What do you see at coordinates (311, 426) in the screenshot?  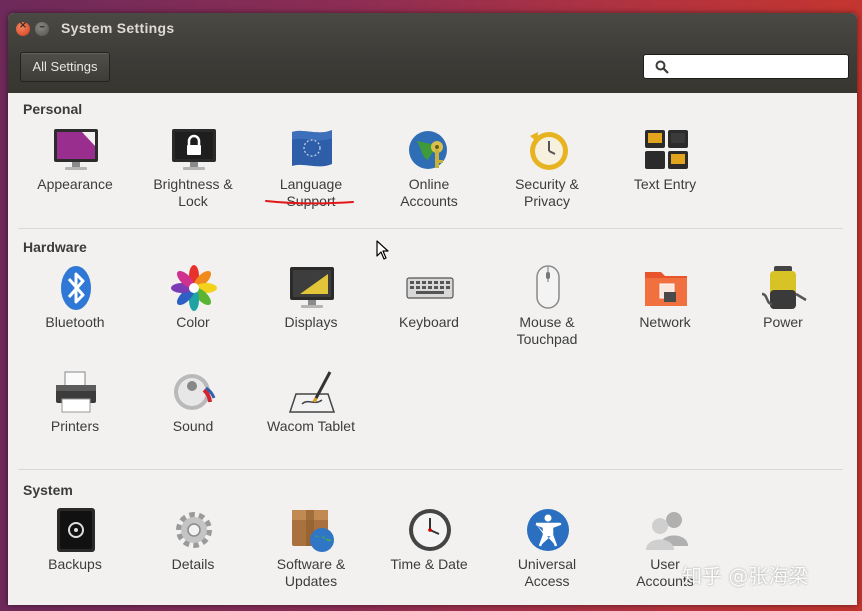 I see `item-label: Wacom Tablet` at bounding box center [311, 426].